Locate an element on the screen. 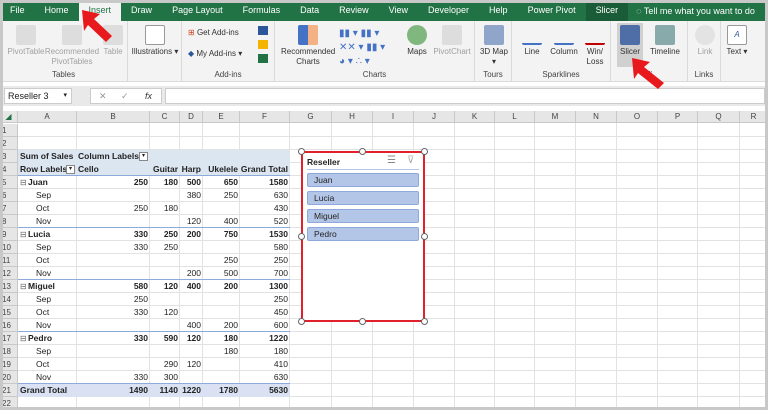 Image resolution: width=768 pixels, height=410 pixels. pivot-value: 1580 is located at coordinates (259, 182).